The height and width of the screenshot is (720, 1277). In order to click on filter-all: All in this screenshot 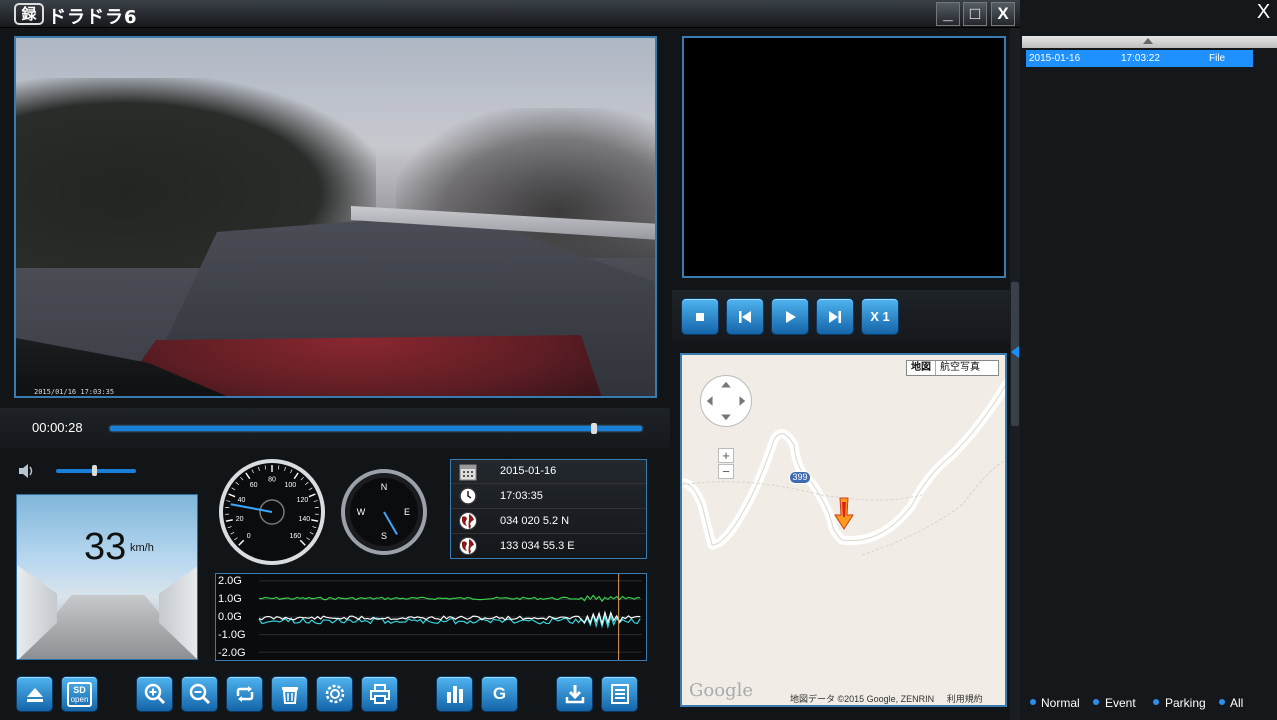, I will do `click(1236, 703)`.